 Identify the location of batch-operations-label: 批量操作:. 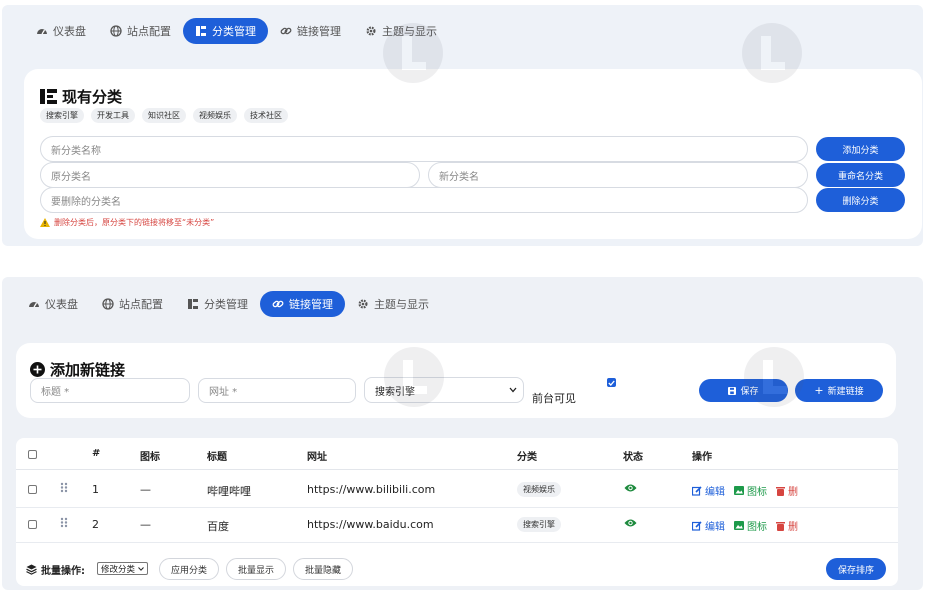
(55, 569).